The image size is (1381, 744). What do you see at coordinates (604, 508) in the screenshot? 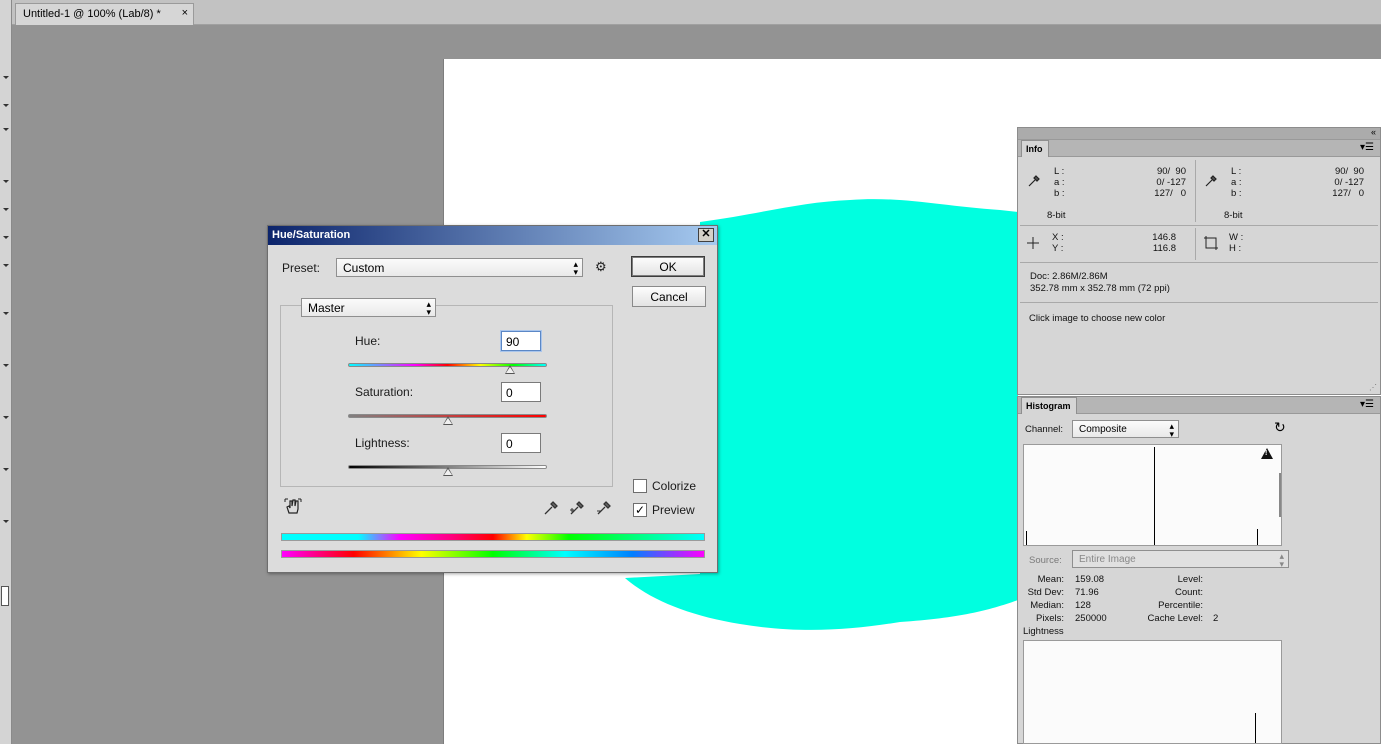
I see `eyedropper-subtract-icon` at bounding box center [604, 508].